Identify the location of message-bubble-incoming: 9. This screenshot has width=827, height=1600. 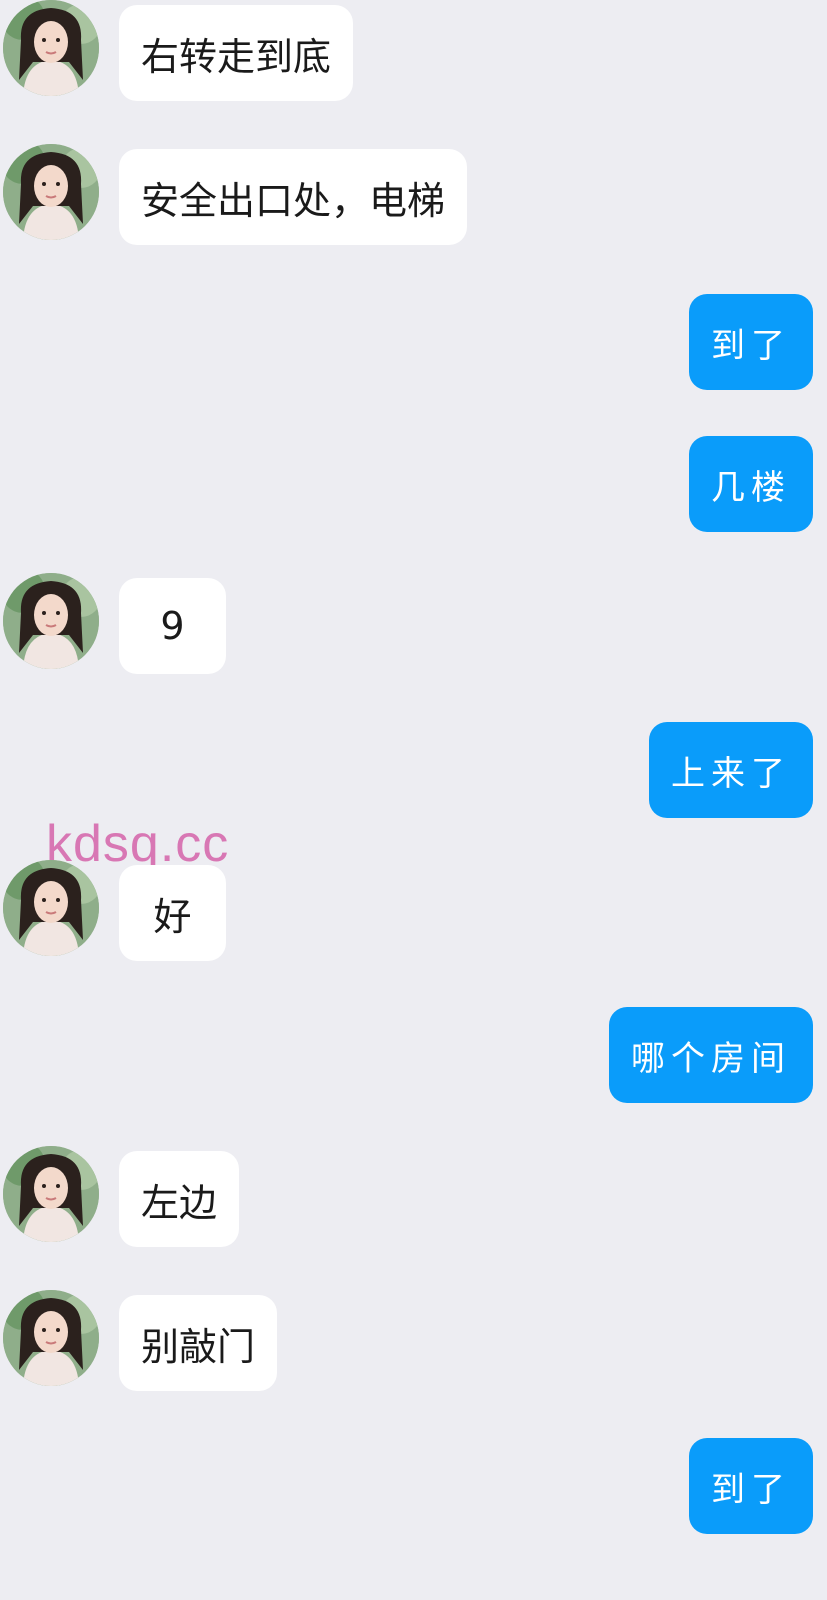
(172, 626).